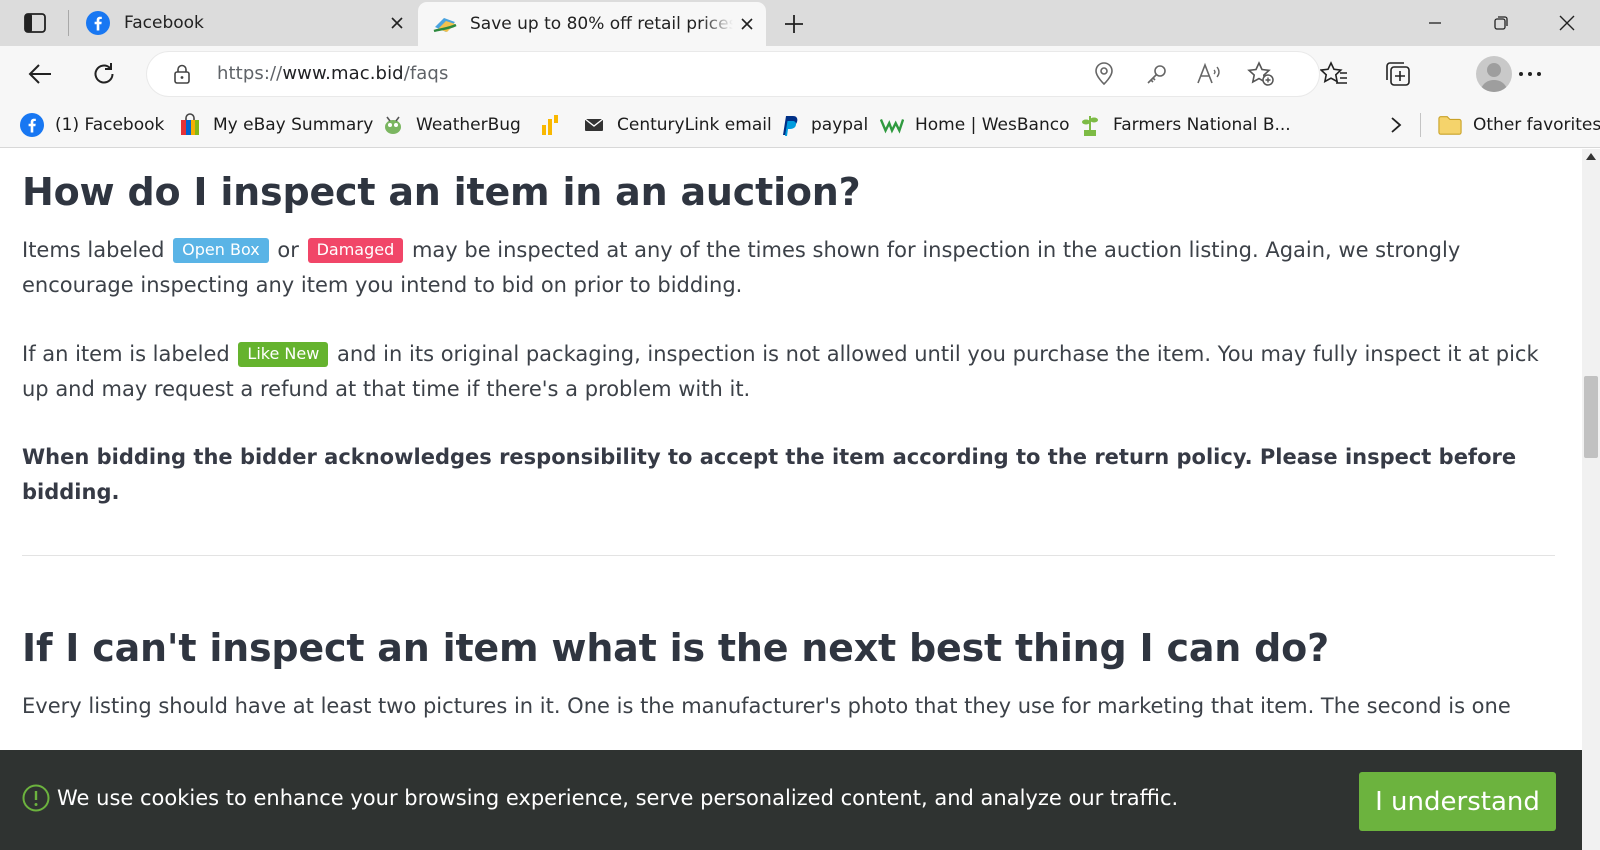  I want to click on tab-macbid: Save up to 80% off retail prices. Dis, so click(592, 24).